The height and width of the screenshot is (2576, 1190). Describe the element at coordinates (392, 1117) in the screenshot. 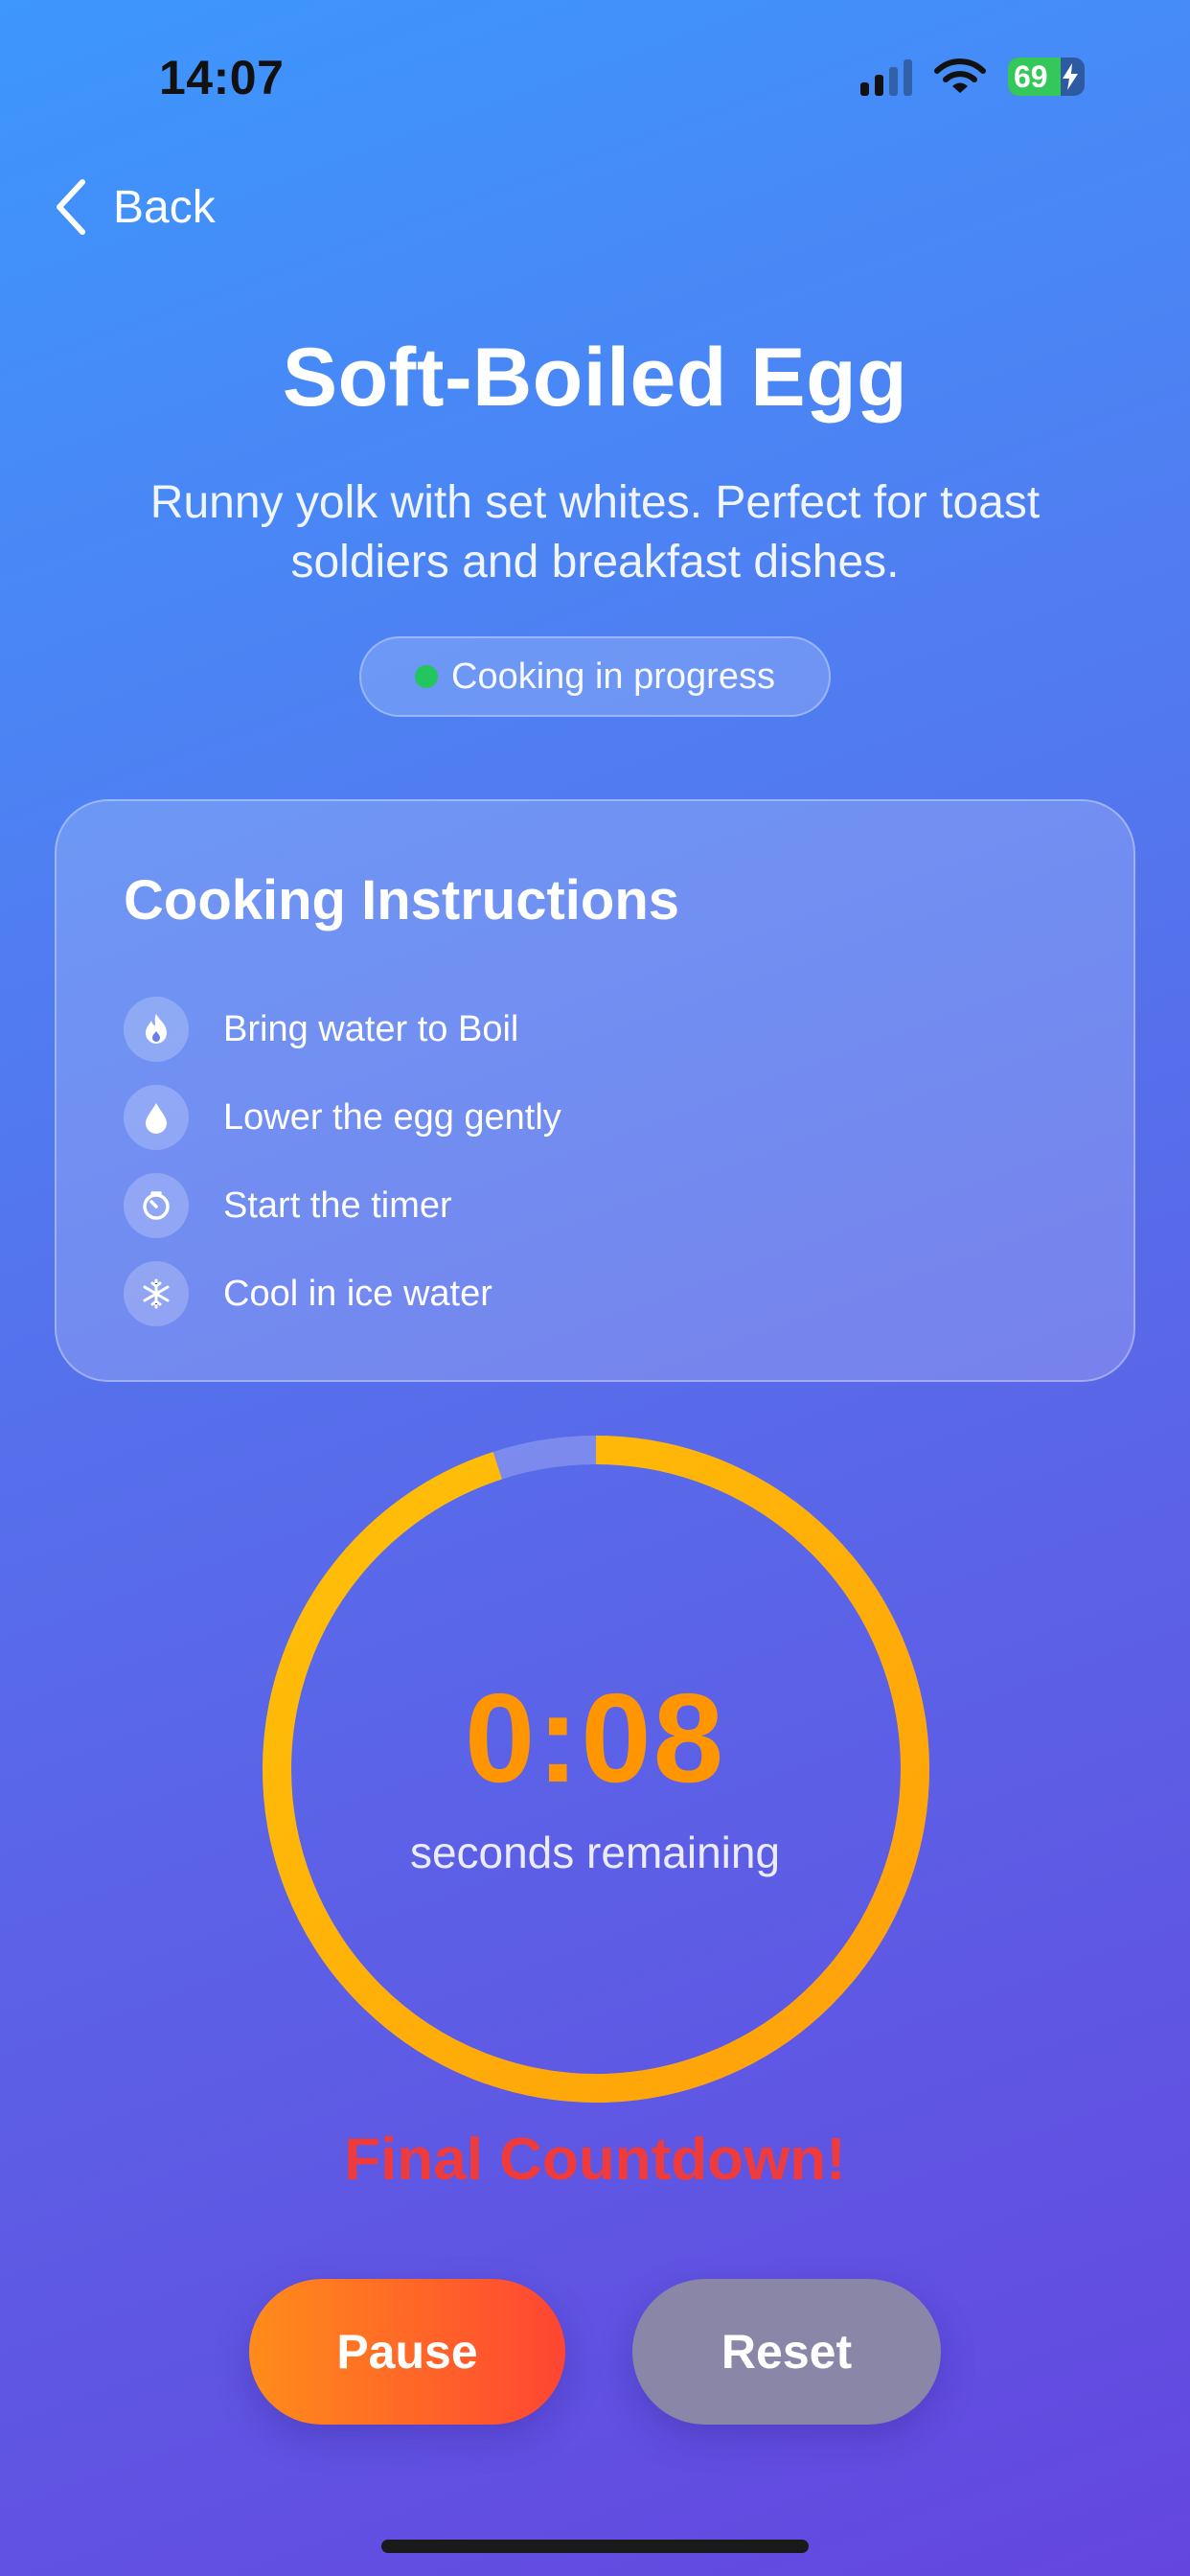

I see `instruction-label: Lower the egg gently` at that location.